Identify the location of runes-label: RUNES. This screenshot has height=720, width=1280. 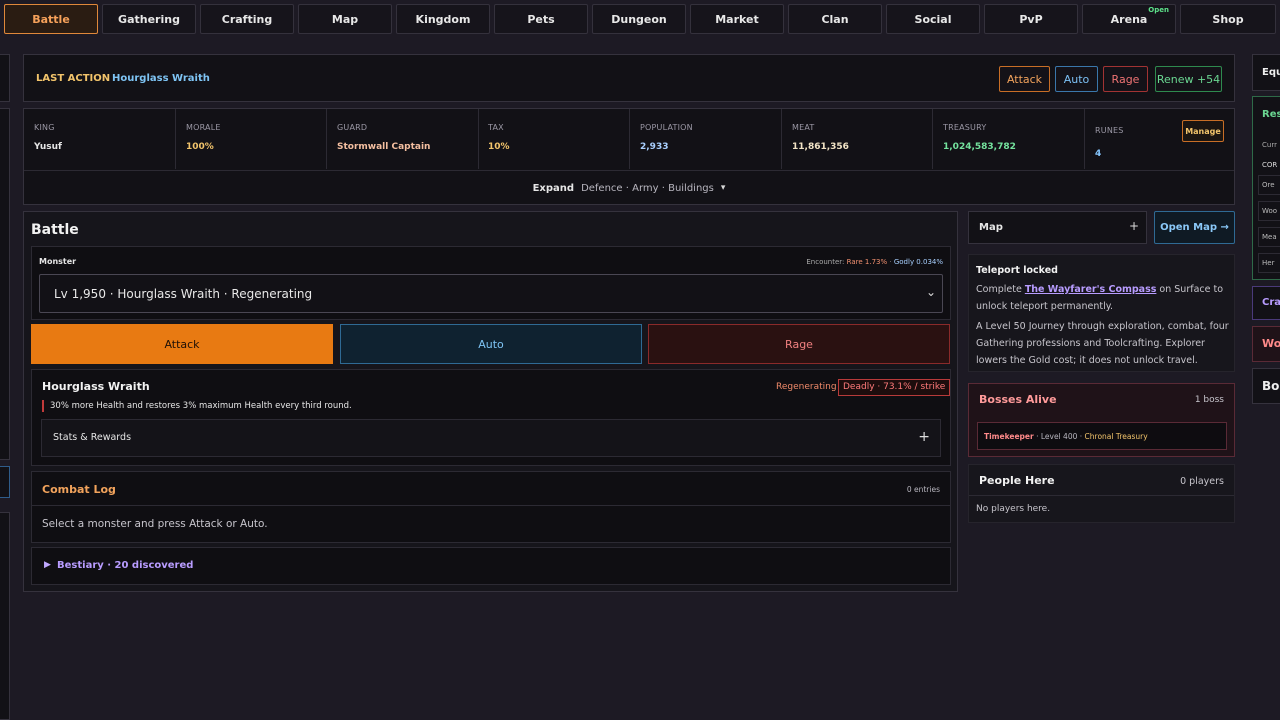
(1109, 130).